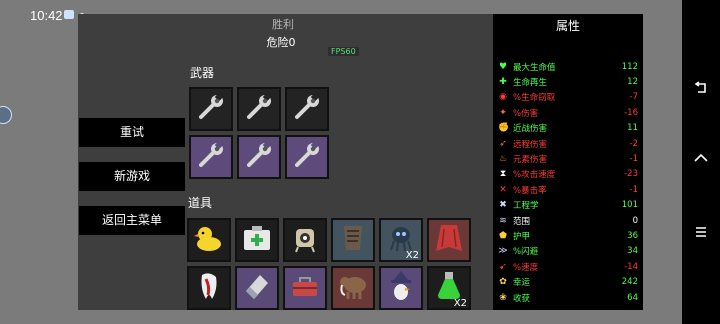 Image resolution: width=720 pixels, height=324 pixels. I want to click on stat-label: 远程伤害, so click(530, 144).